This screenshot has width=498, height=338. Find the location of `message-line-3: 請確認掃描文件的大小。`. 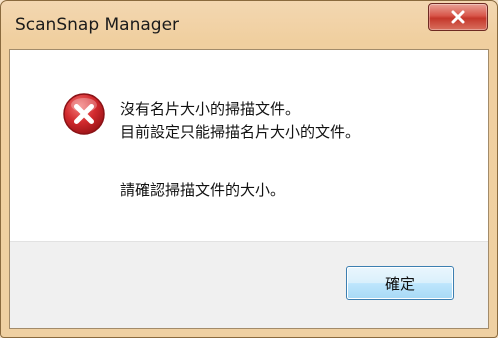

message-line-3: 請確認掃描文件的大小。 is located at coordinates (203, 190).